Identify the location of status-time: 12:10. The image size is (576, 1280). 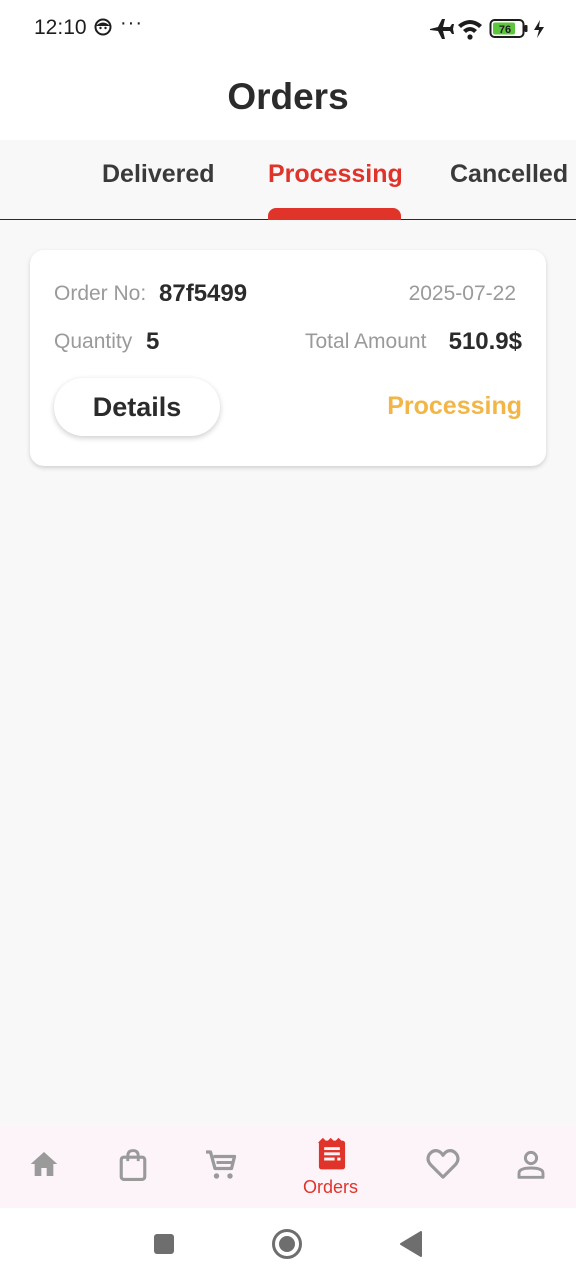
(60, 27).